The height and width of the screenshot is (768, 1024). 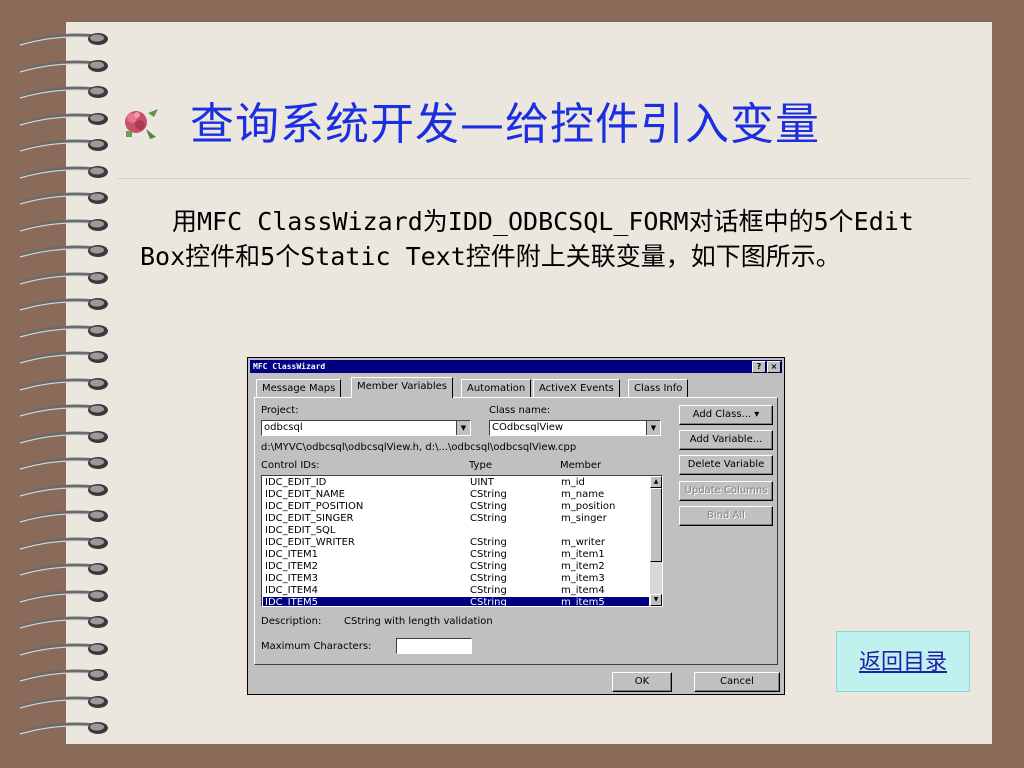 I want to click on project-combo: odbcsql ▼, so click(x=366, y=428).